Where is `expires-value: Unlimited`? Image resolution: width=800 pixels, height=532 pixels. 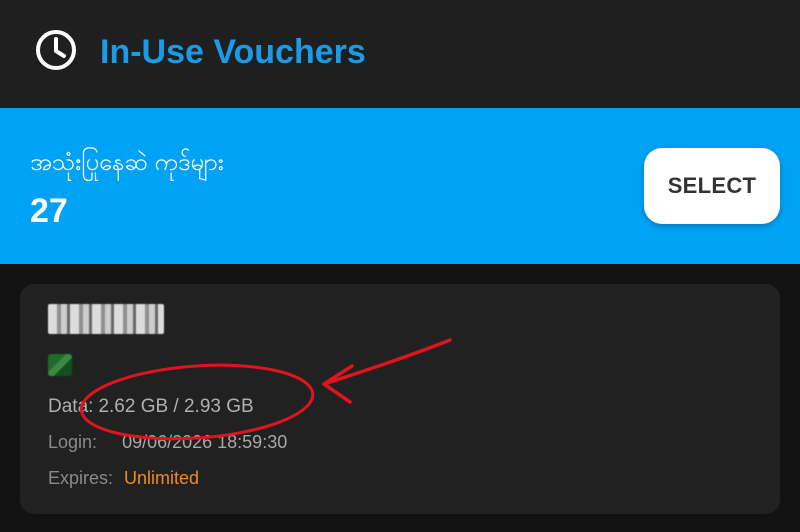 expires-value: Unlimited is located at coordinates (162, 478).